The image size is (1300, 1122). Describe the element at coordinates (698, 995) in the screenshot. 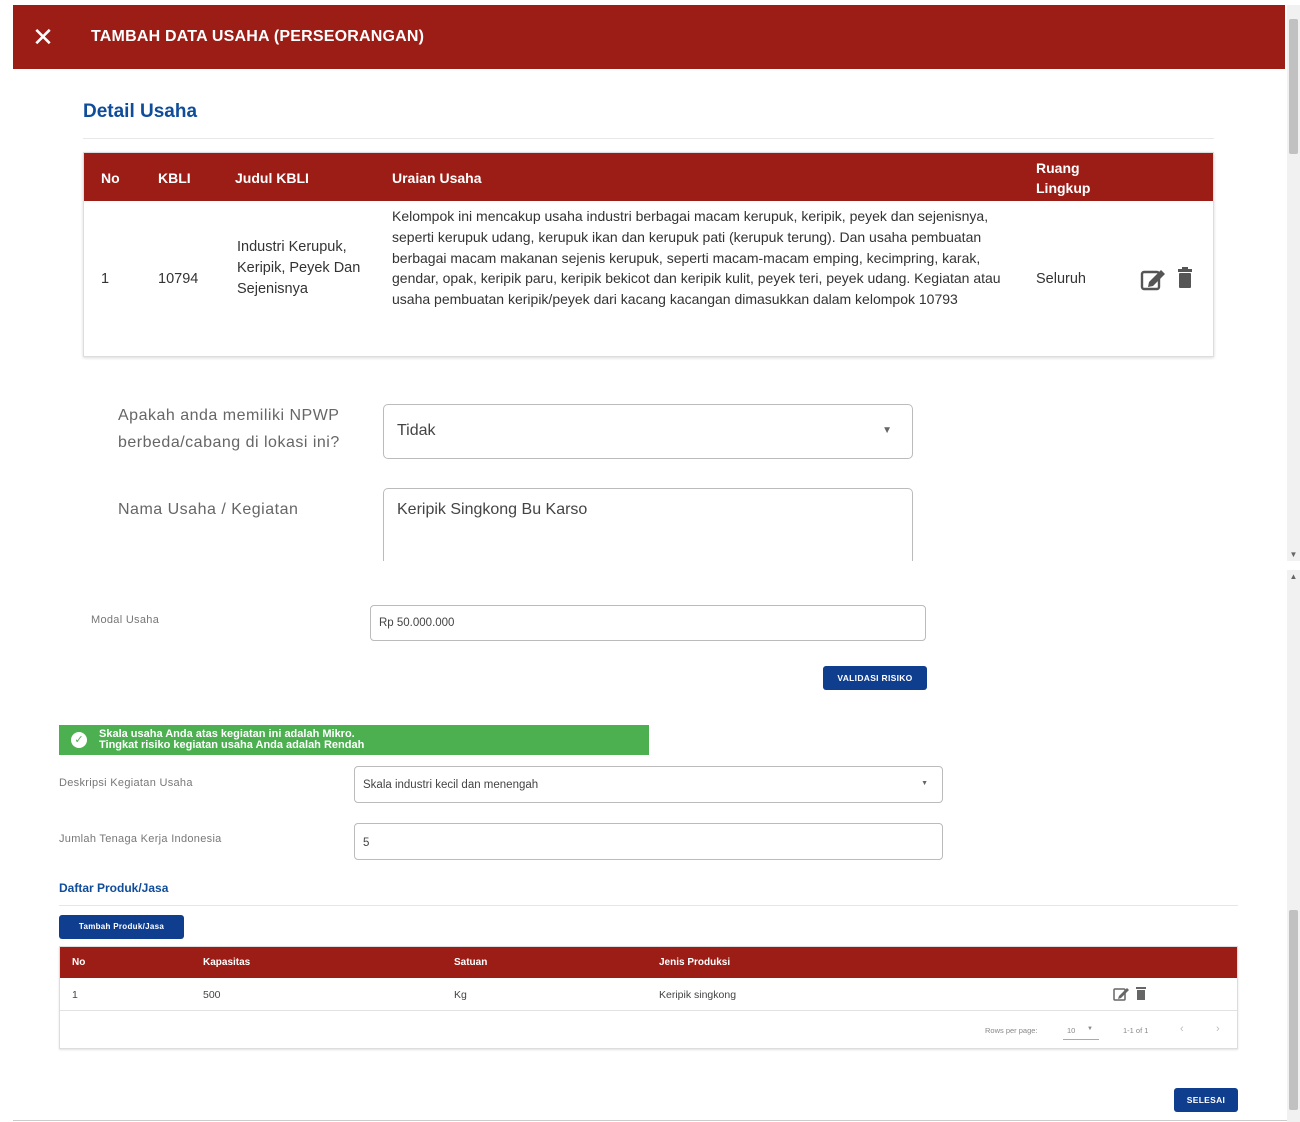

I see `row-jenis-produksi: Keripik singkong` at that location.